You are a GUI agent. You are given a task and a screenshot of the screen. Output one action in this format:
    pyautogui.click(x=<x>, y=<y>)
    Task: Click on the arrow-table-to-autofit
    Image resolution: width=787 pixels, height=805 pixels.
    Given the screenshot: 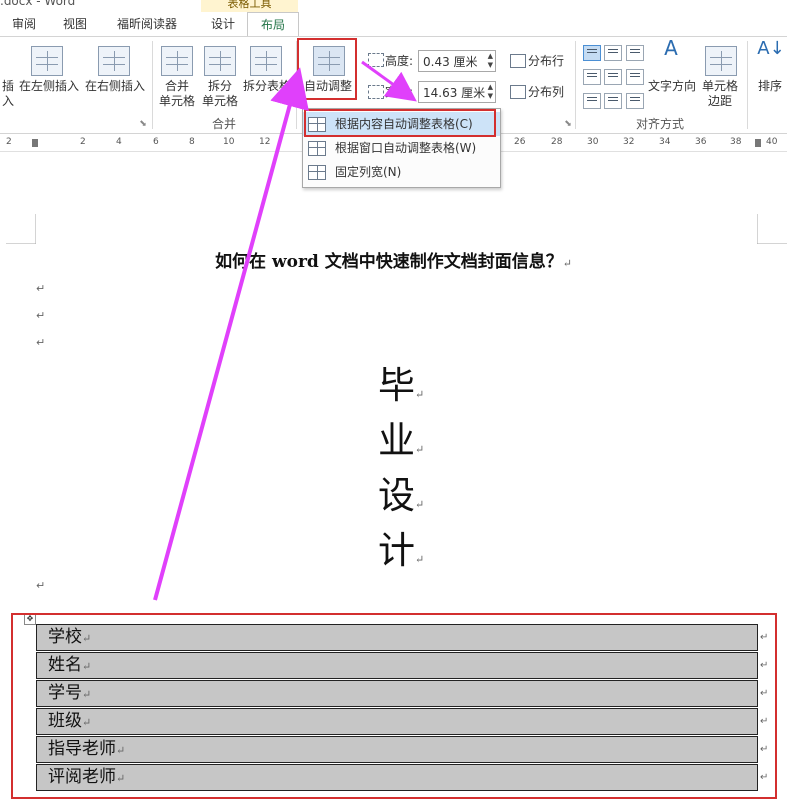 What is the action you would take?
    pyautogui.click(x=231, y=334)
    